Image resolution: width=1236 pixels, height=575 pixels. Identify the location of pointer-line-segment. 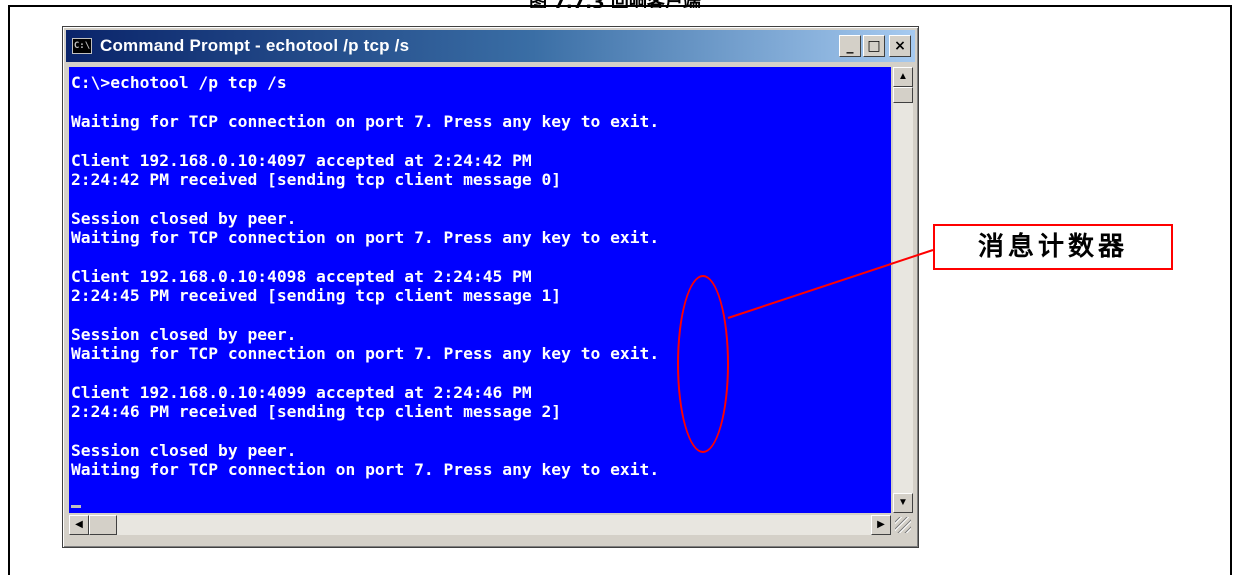
(830, 284).